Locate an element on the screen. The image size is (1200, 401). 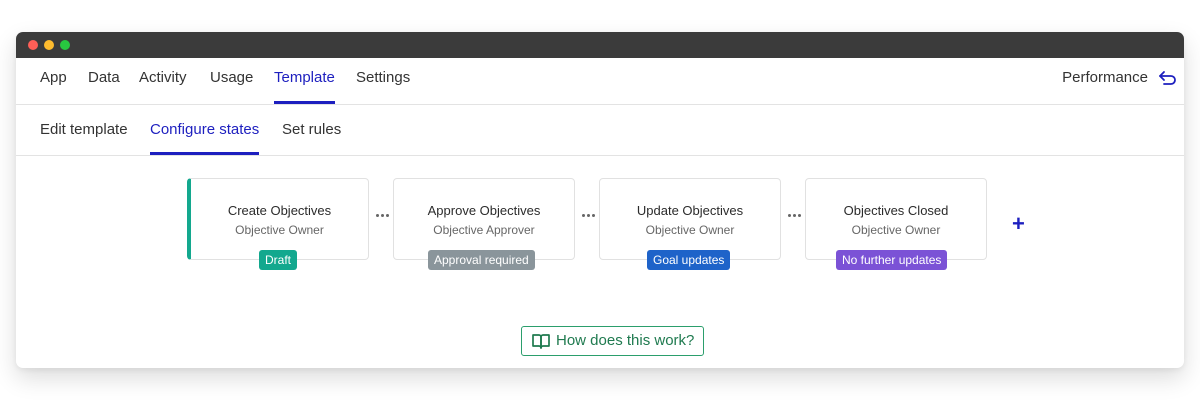
state-owner: Objective Approver is located at coordinates (484, 230).